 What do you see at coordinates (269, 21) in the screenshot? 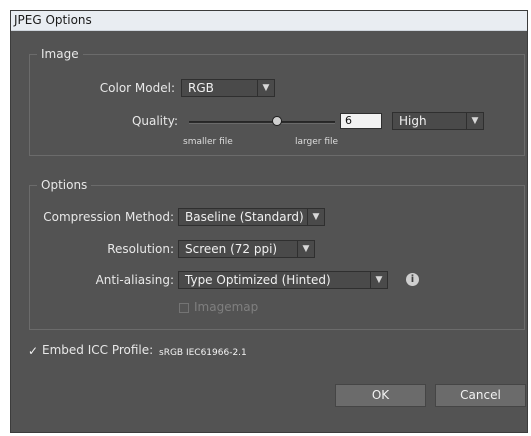
I see `window-title: JPEG Options` at bounding box center [269, 21].